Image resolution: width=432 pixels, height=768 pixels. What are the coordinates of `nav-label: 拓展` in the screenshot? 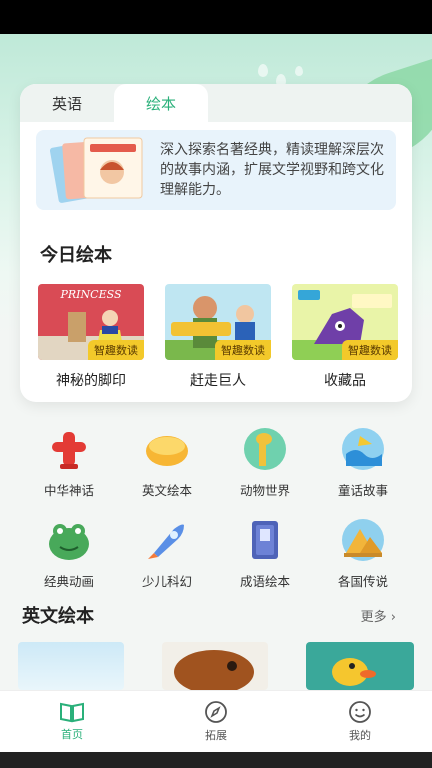 It's located at (216, 735).